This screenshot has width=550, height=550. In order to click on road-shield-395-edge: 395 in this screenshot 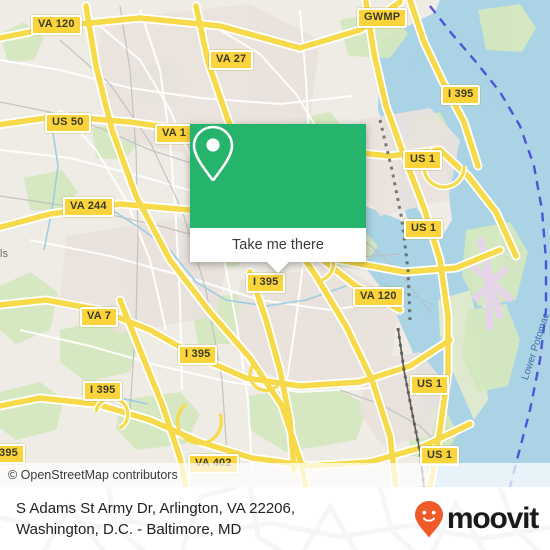, I will do `click(12, 454)`.